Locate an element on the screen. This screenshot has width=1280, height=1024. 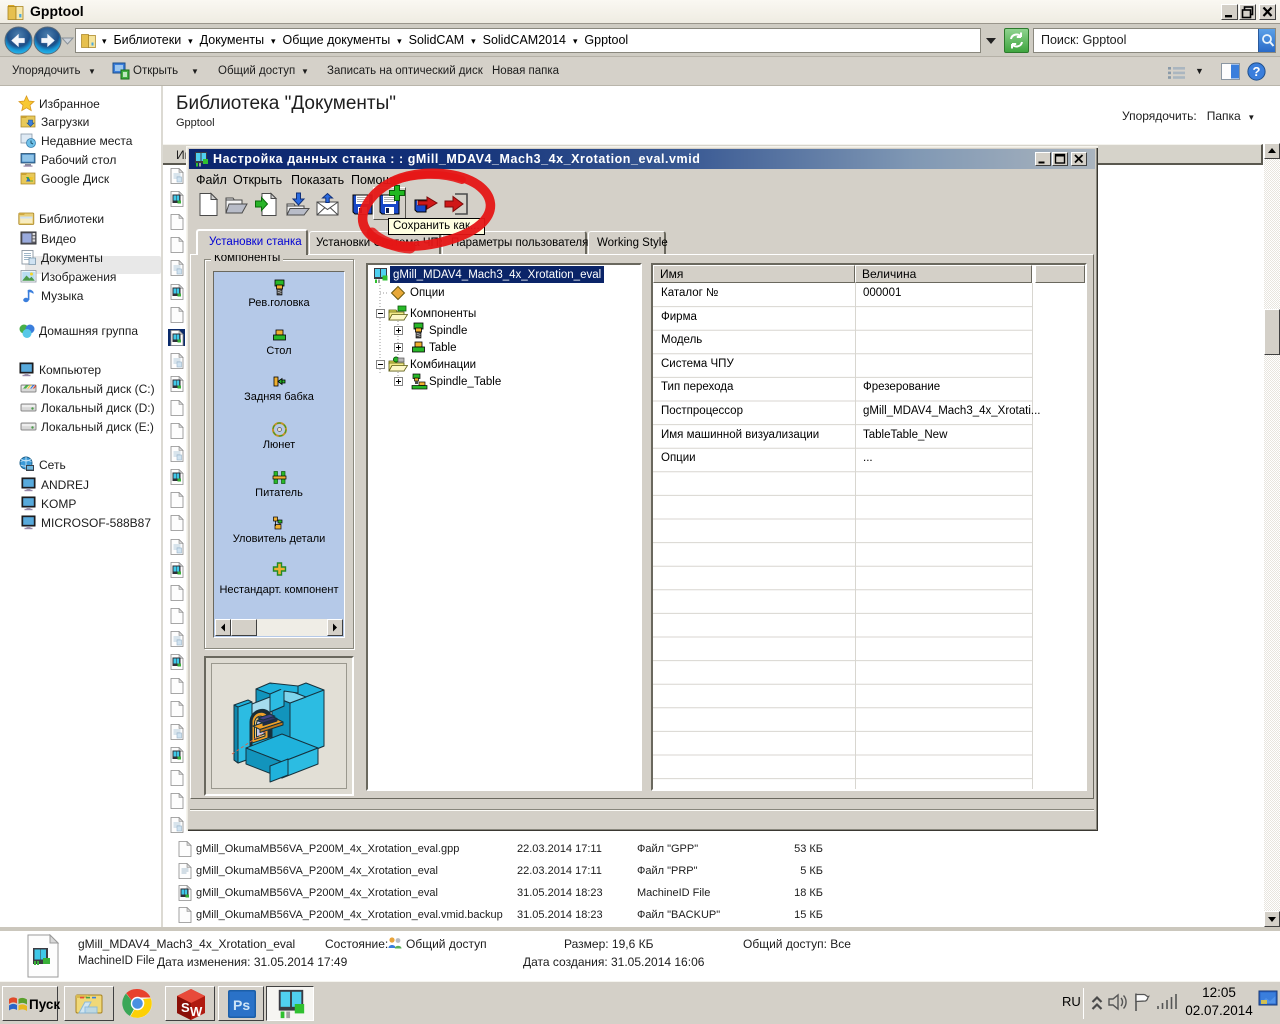
svg-text: Ps is located at coordinates (241, 1005).